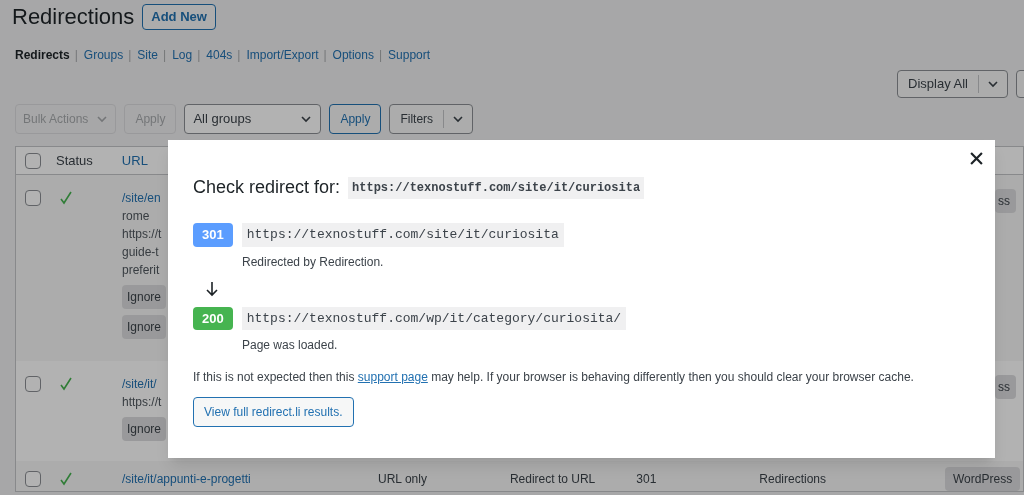 The image size is (1024, 495). What do you see at coordinates (267, 187) in the screenshot?
I see `modal-title: Check redirect for:` at bounding box center [267, 187].